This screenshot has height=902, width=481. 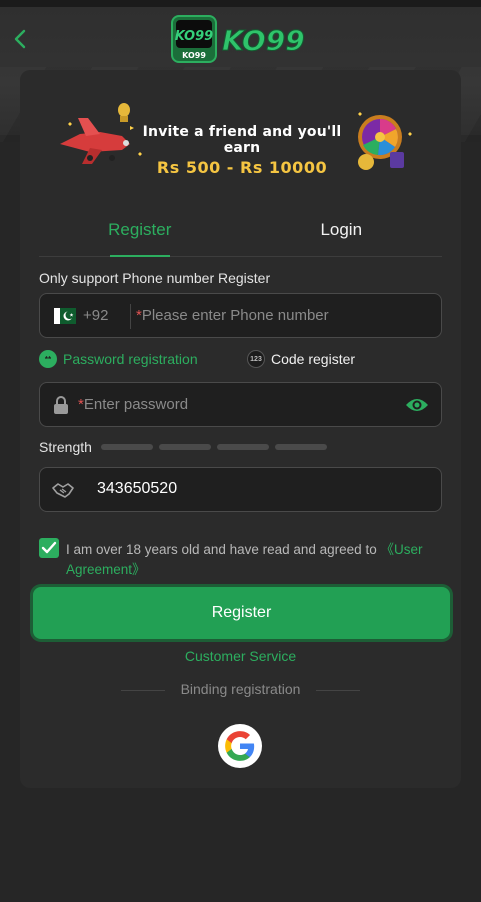 What do you see at coordinates (313, 359) in the screenshot?
I see `code-register-label: Code register` at bounding box center [313, 359].